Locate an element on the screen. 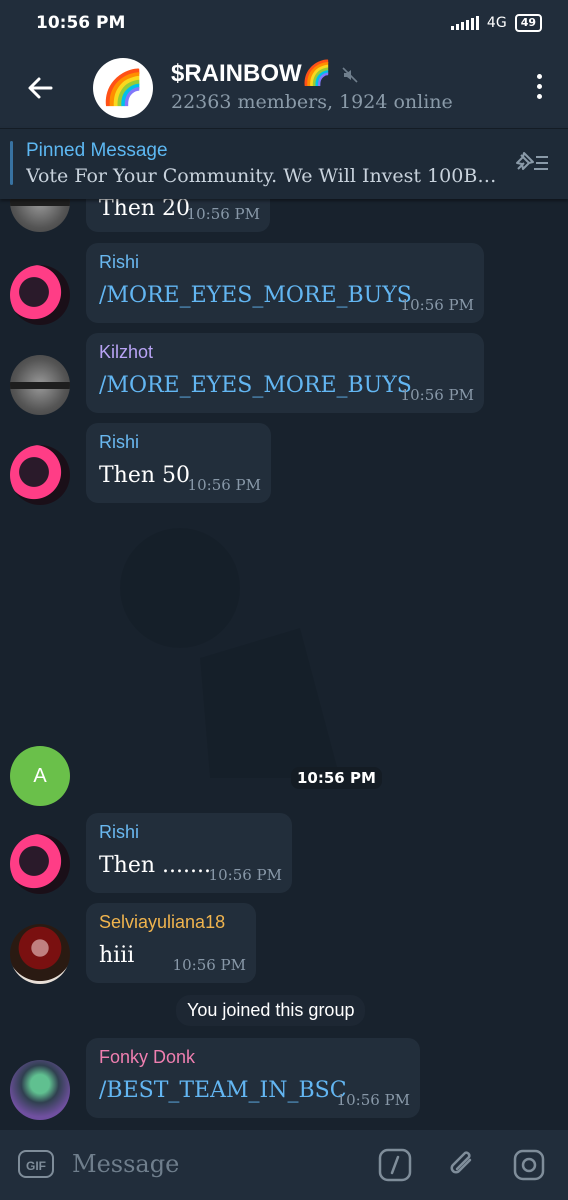 This screenshot has height=1200, width=568. group-member-count: 22363 members, 1924 online is located at coordinates (312, 102).